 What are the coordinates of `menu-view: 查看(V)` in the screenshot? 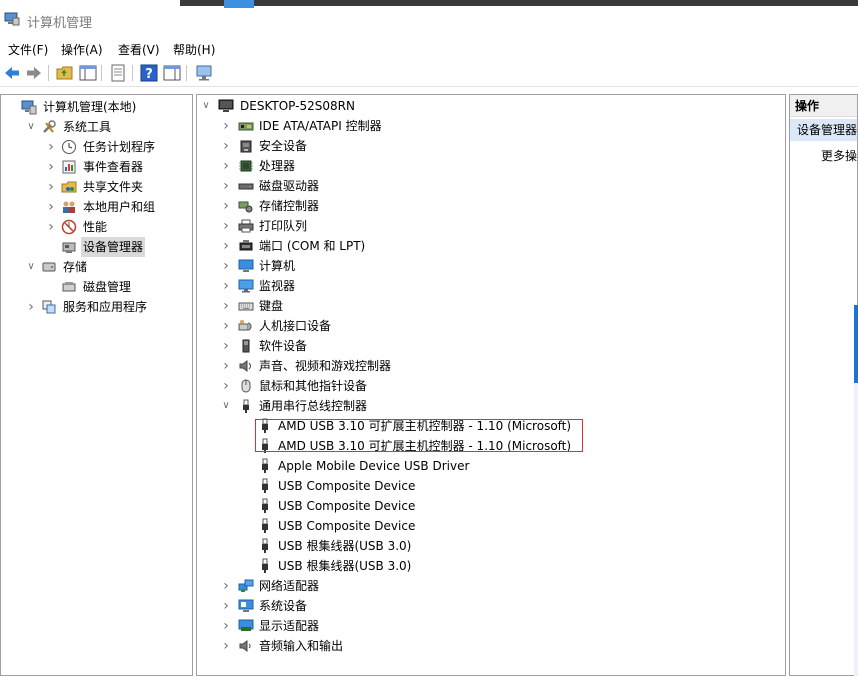 It's located at (139, 49).